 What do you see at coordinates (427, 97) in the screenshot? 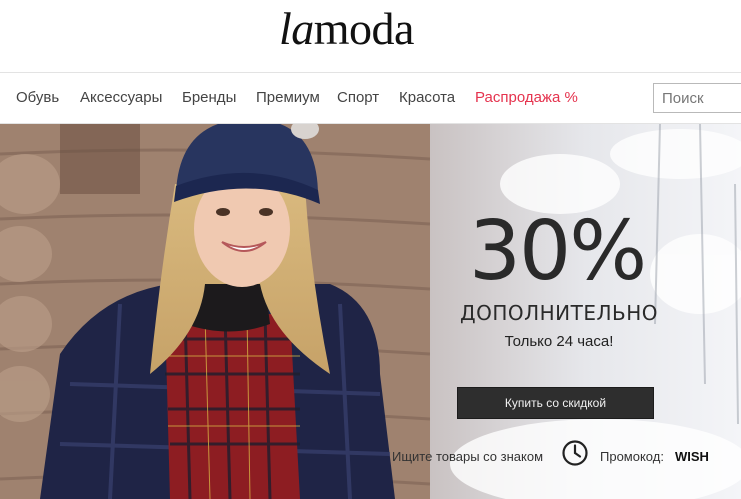
I see `nav-item-beauty: Красота` at bounding box center [427, 97].